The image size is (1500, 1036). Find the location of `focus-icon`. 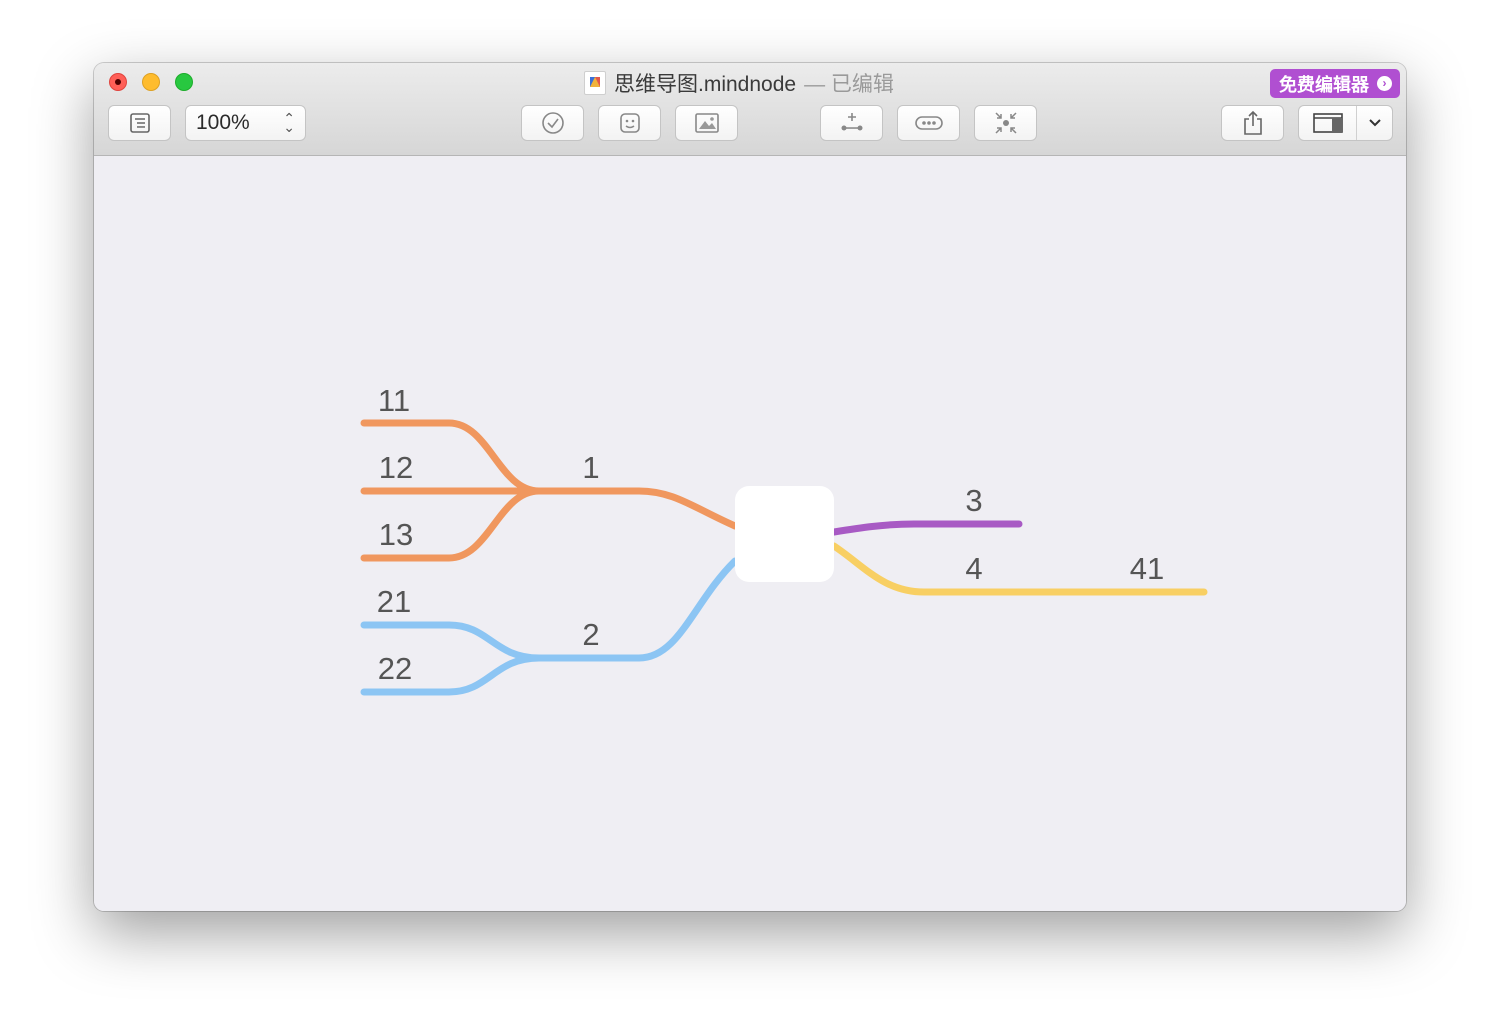

focus-icon is located at coordinates (1005, 123).